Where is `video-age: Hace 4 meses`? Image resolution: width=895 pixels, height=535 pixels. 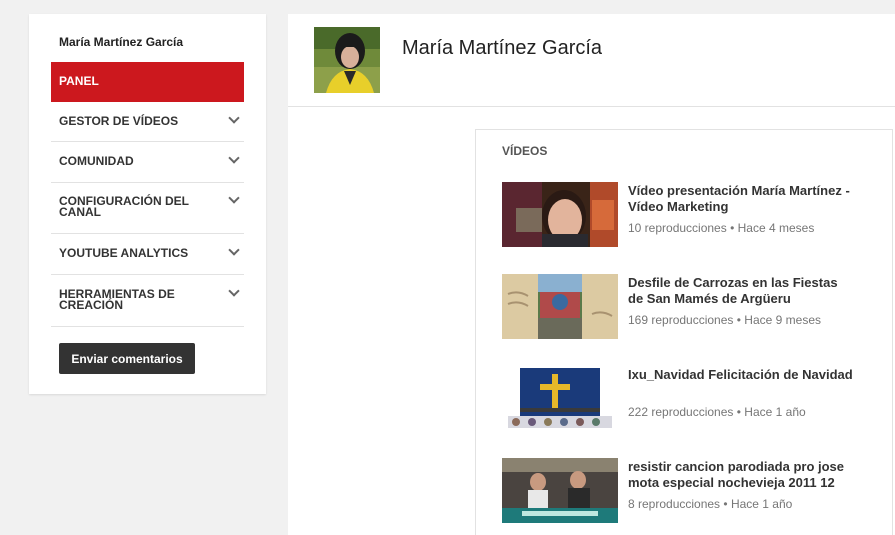
video-age: Hace 4 meses is located at coordinates (776, 228).